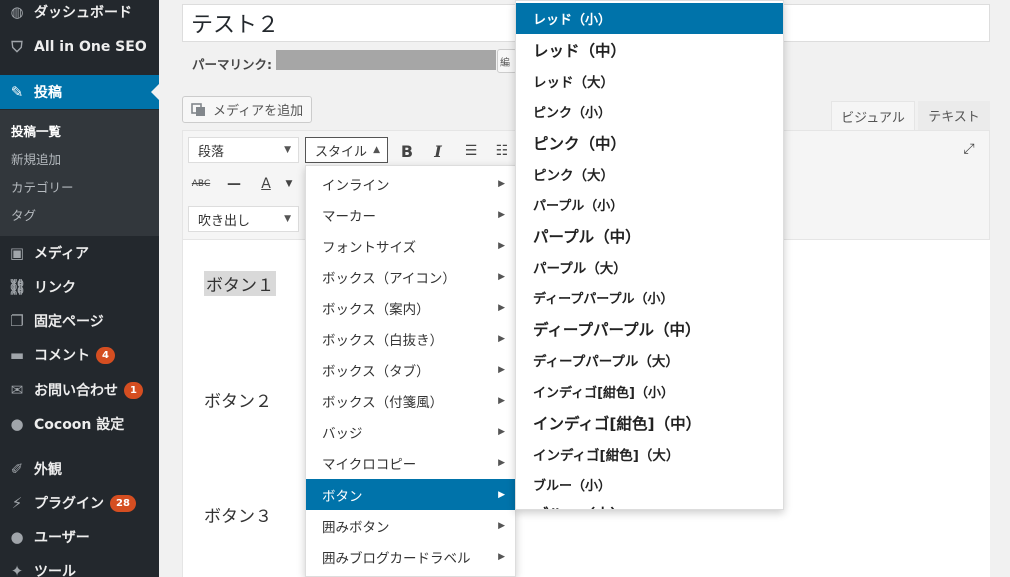 The height and width of the screenshot is (577, 1010). I want to click on balloon-select: 吹き出し ▼, so click(243, 219).